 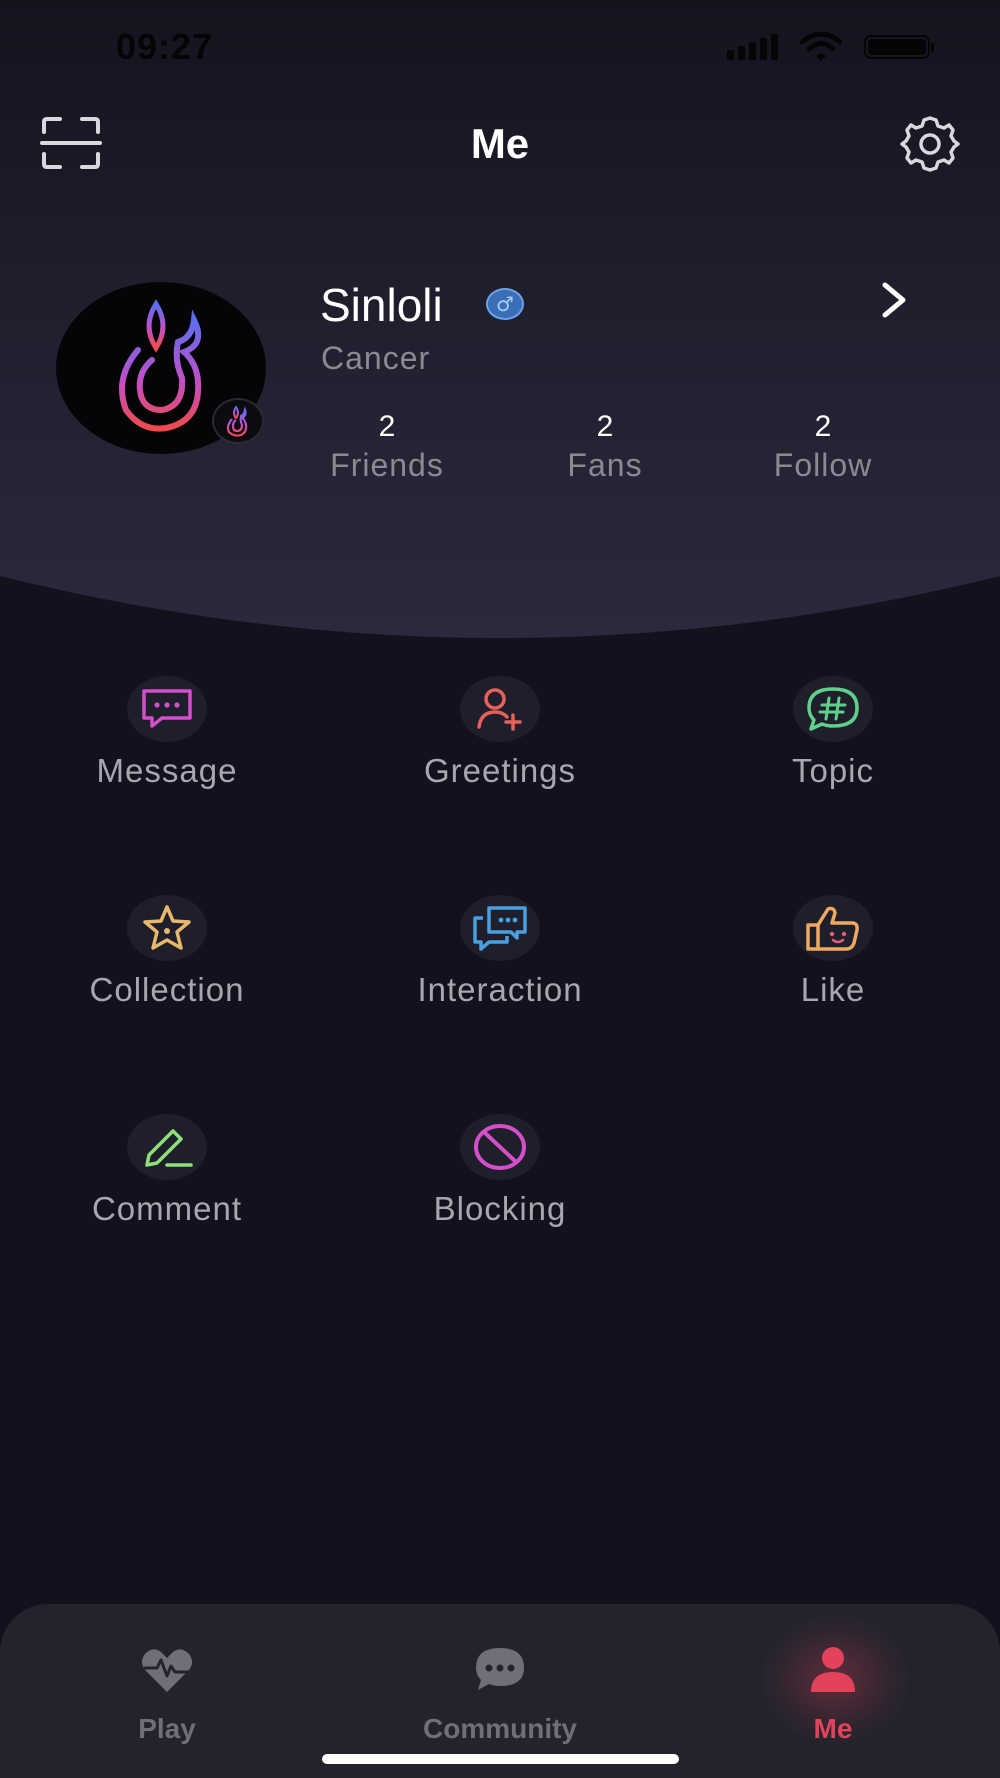 I want to click on tab-play: Play, so click(x=167, y=1694).